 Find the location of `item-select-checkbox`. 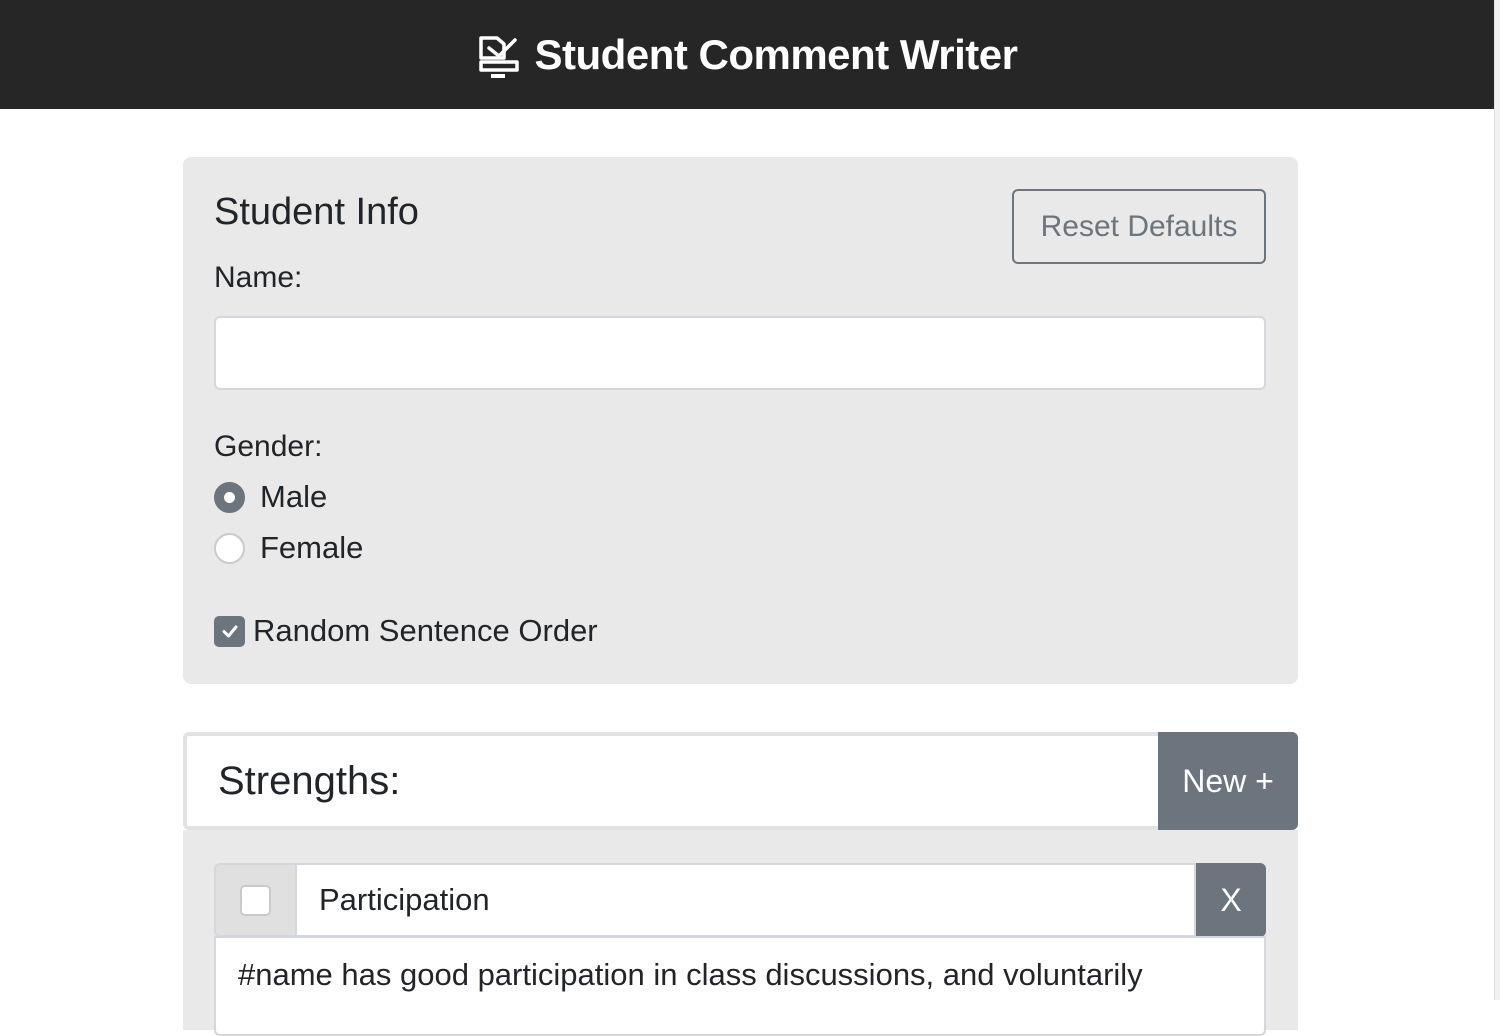

item-select-checkbox is located at coordinates (255, 900).